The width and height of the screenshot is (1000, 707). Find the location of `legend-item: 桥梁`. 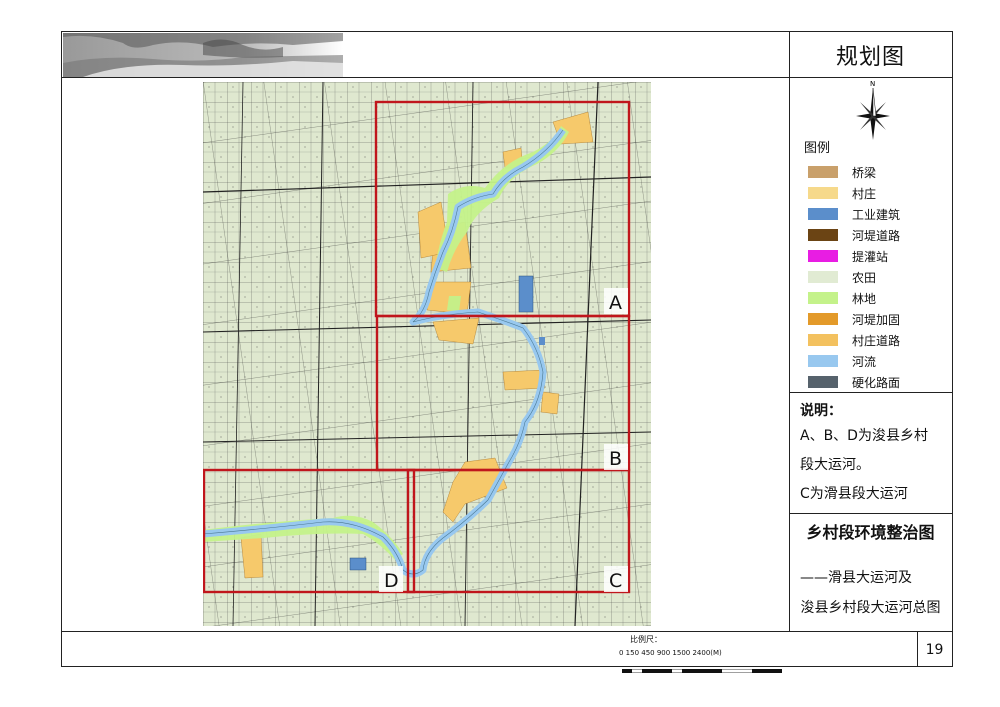

legend-item: 桥梁 is located at coordinates (842, 172).